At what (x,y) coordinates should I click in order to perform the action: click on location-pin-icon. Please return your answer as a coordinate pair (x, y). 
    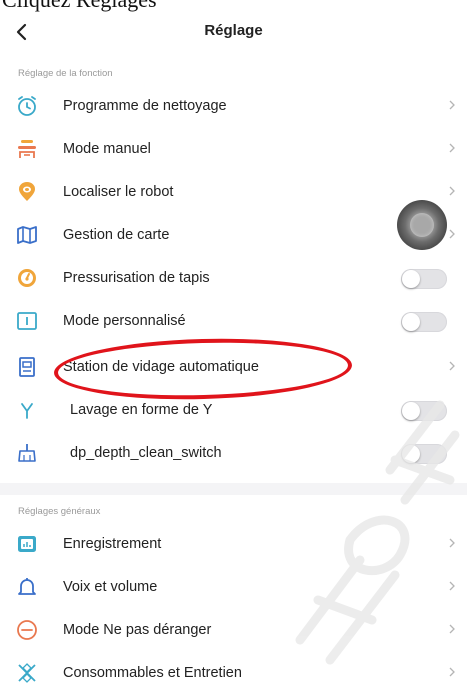
    Looking at the image, I should click on (27, 192).